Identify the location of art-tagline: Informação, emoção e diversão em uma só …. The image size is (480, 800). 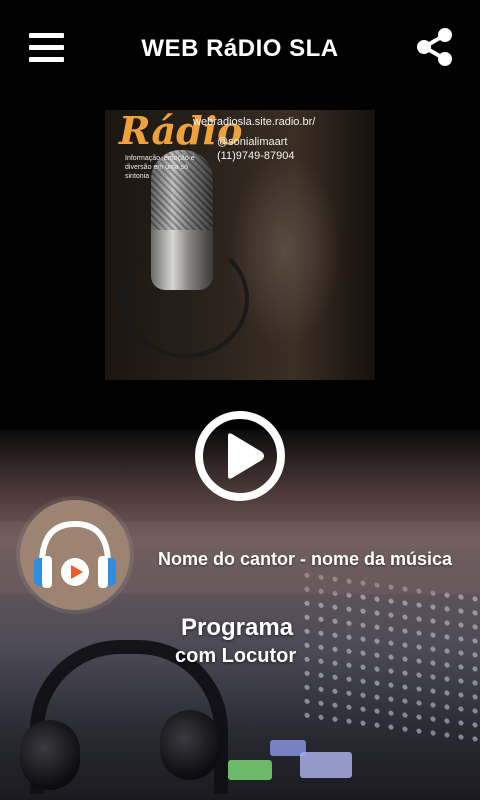
(160, 167).